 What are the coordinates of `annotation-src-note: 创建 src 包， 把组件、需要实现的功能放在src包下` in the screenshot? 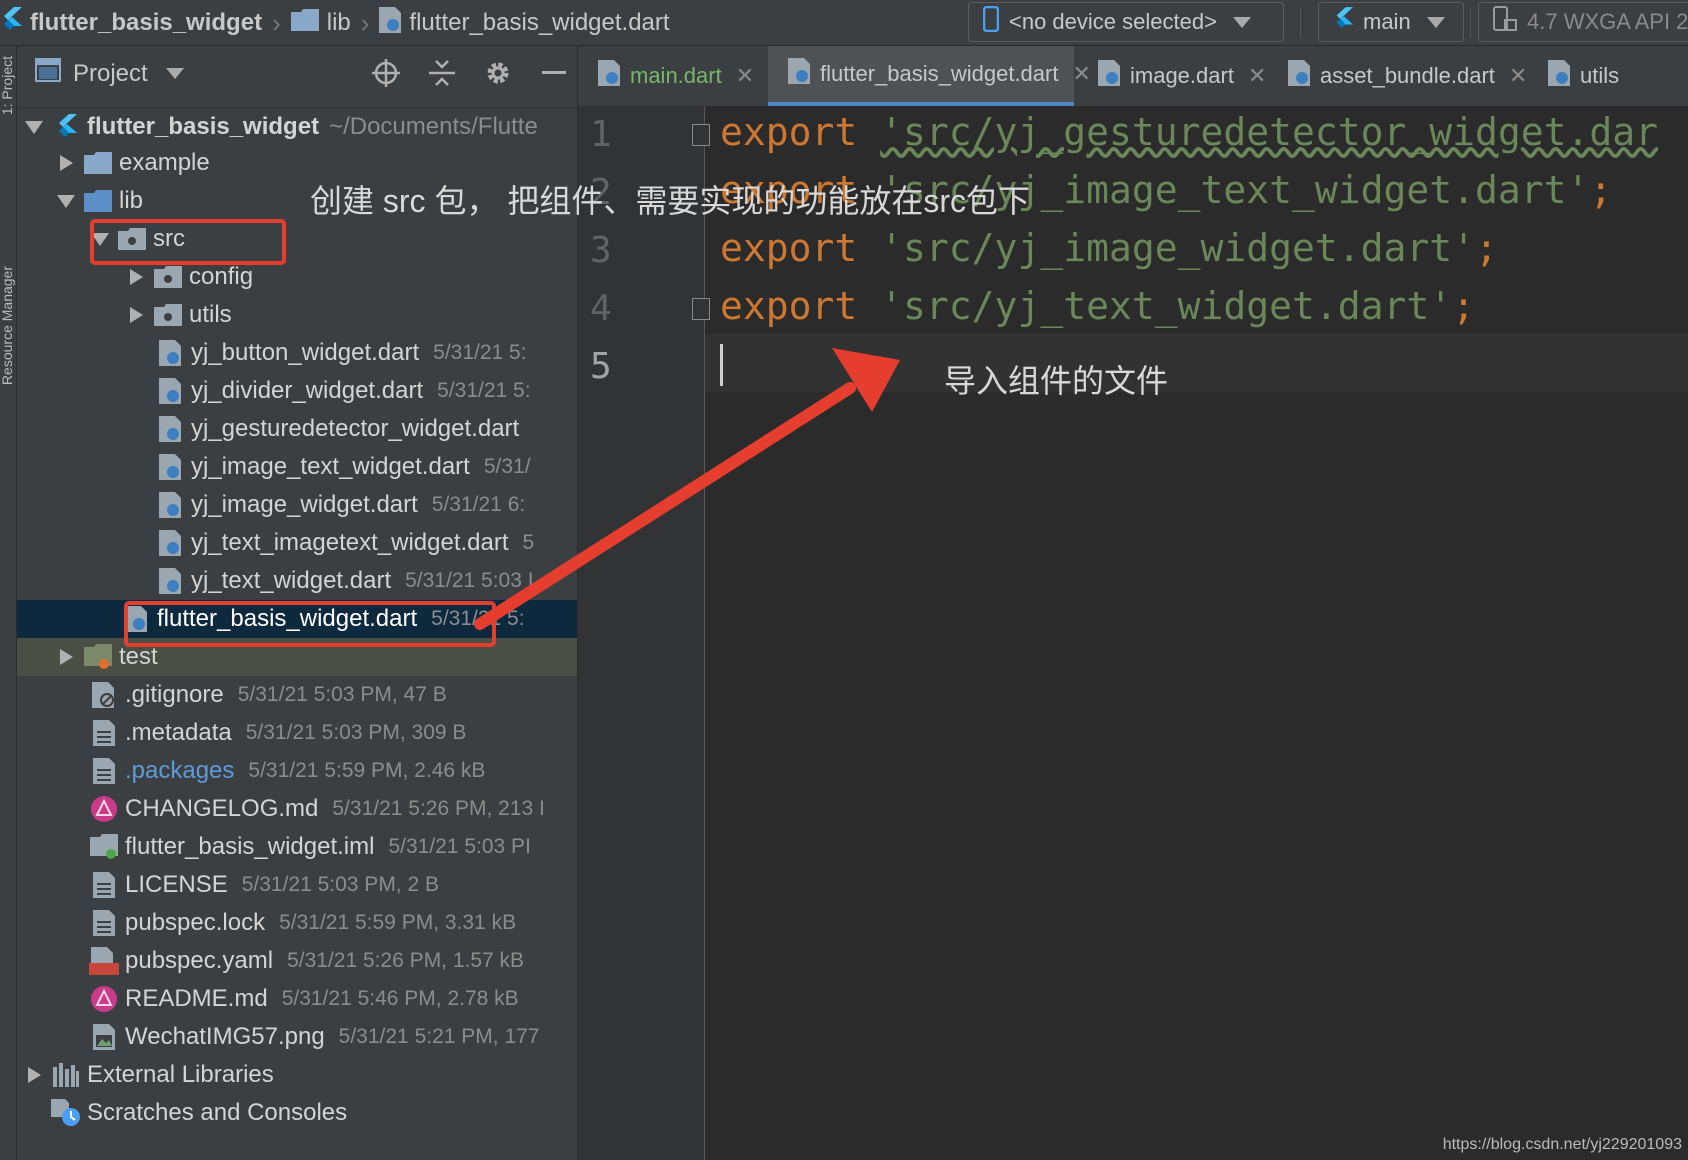 It's located at (670, 201).